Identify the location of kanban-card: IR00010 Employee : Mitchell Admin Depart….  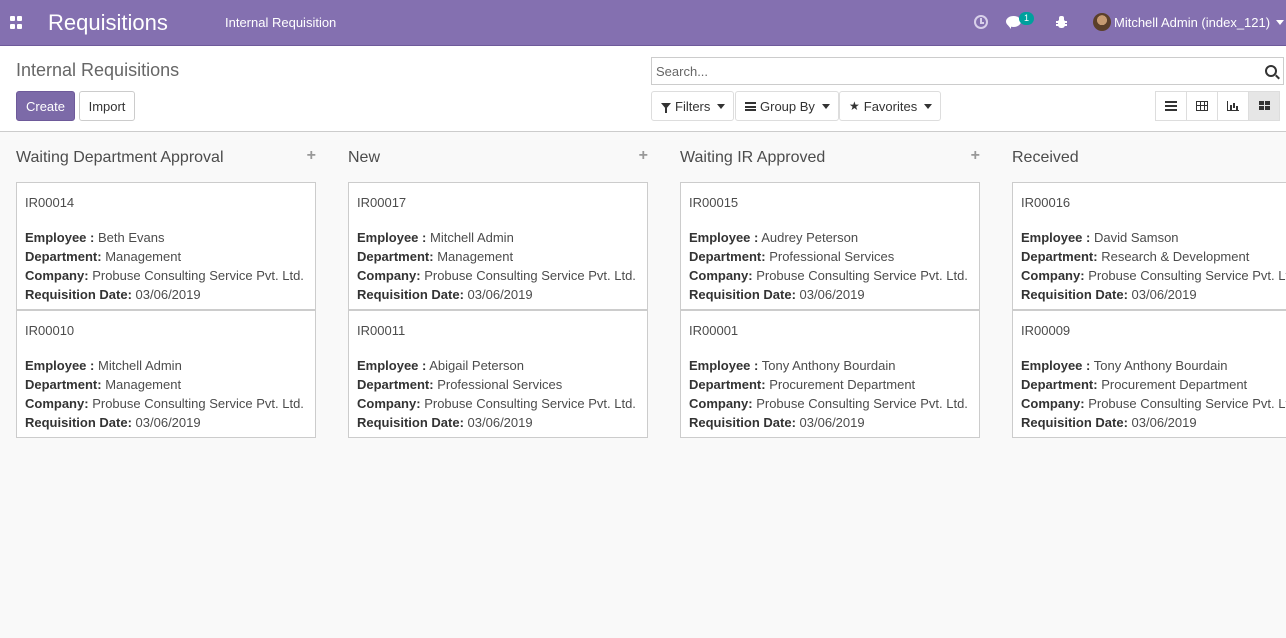
(166, 374).